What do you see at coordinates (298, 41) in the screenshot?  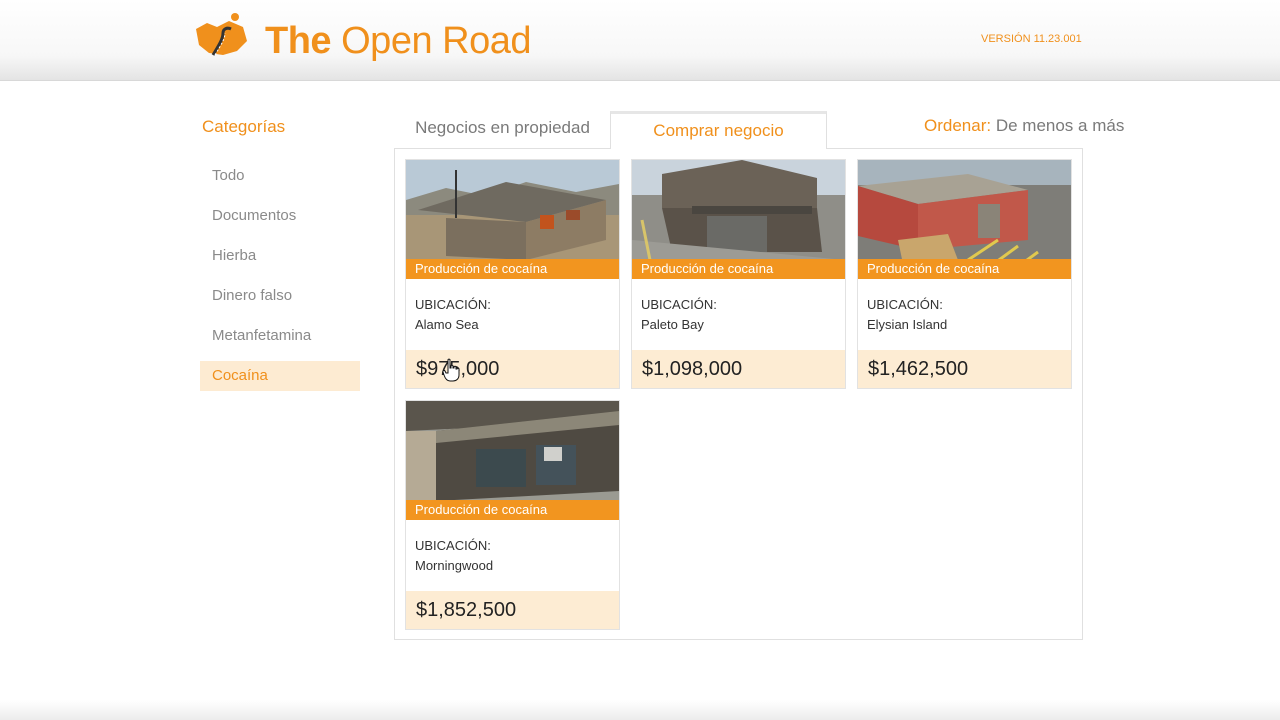 I see `brand-title-part1: The` at bounding box center [298, 41].